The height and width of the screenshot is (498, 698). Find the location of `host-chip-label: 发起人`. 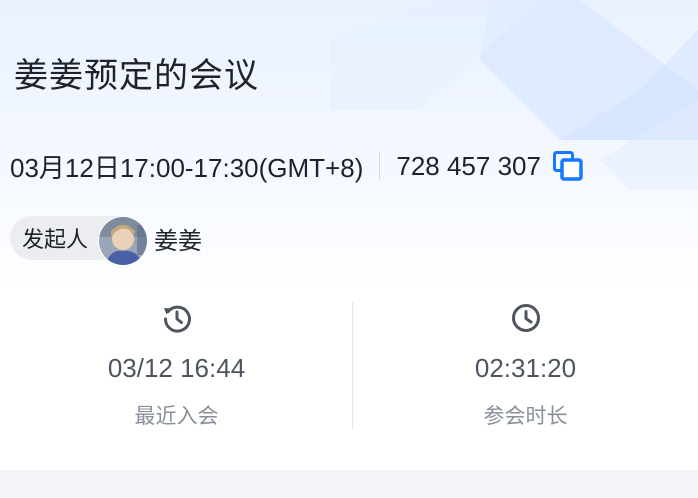

host-chip-label: 发起人 is located at coordinates (55, 239).